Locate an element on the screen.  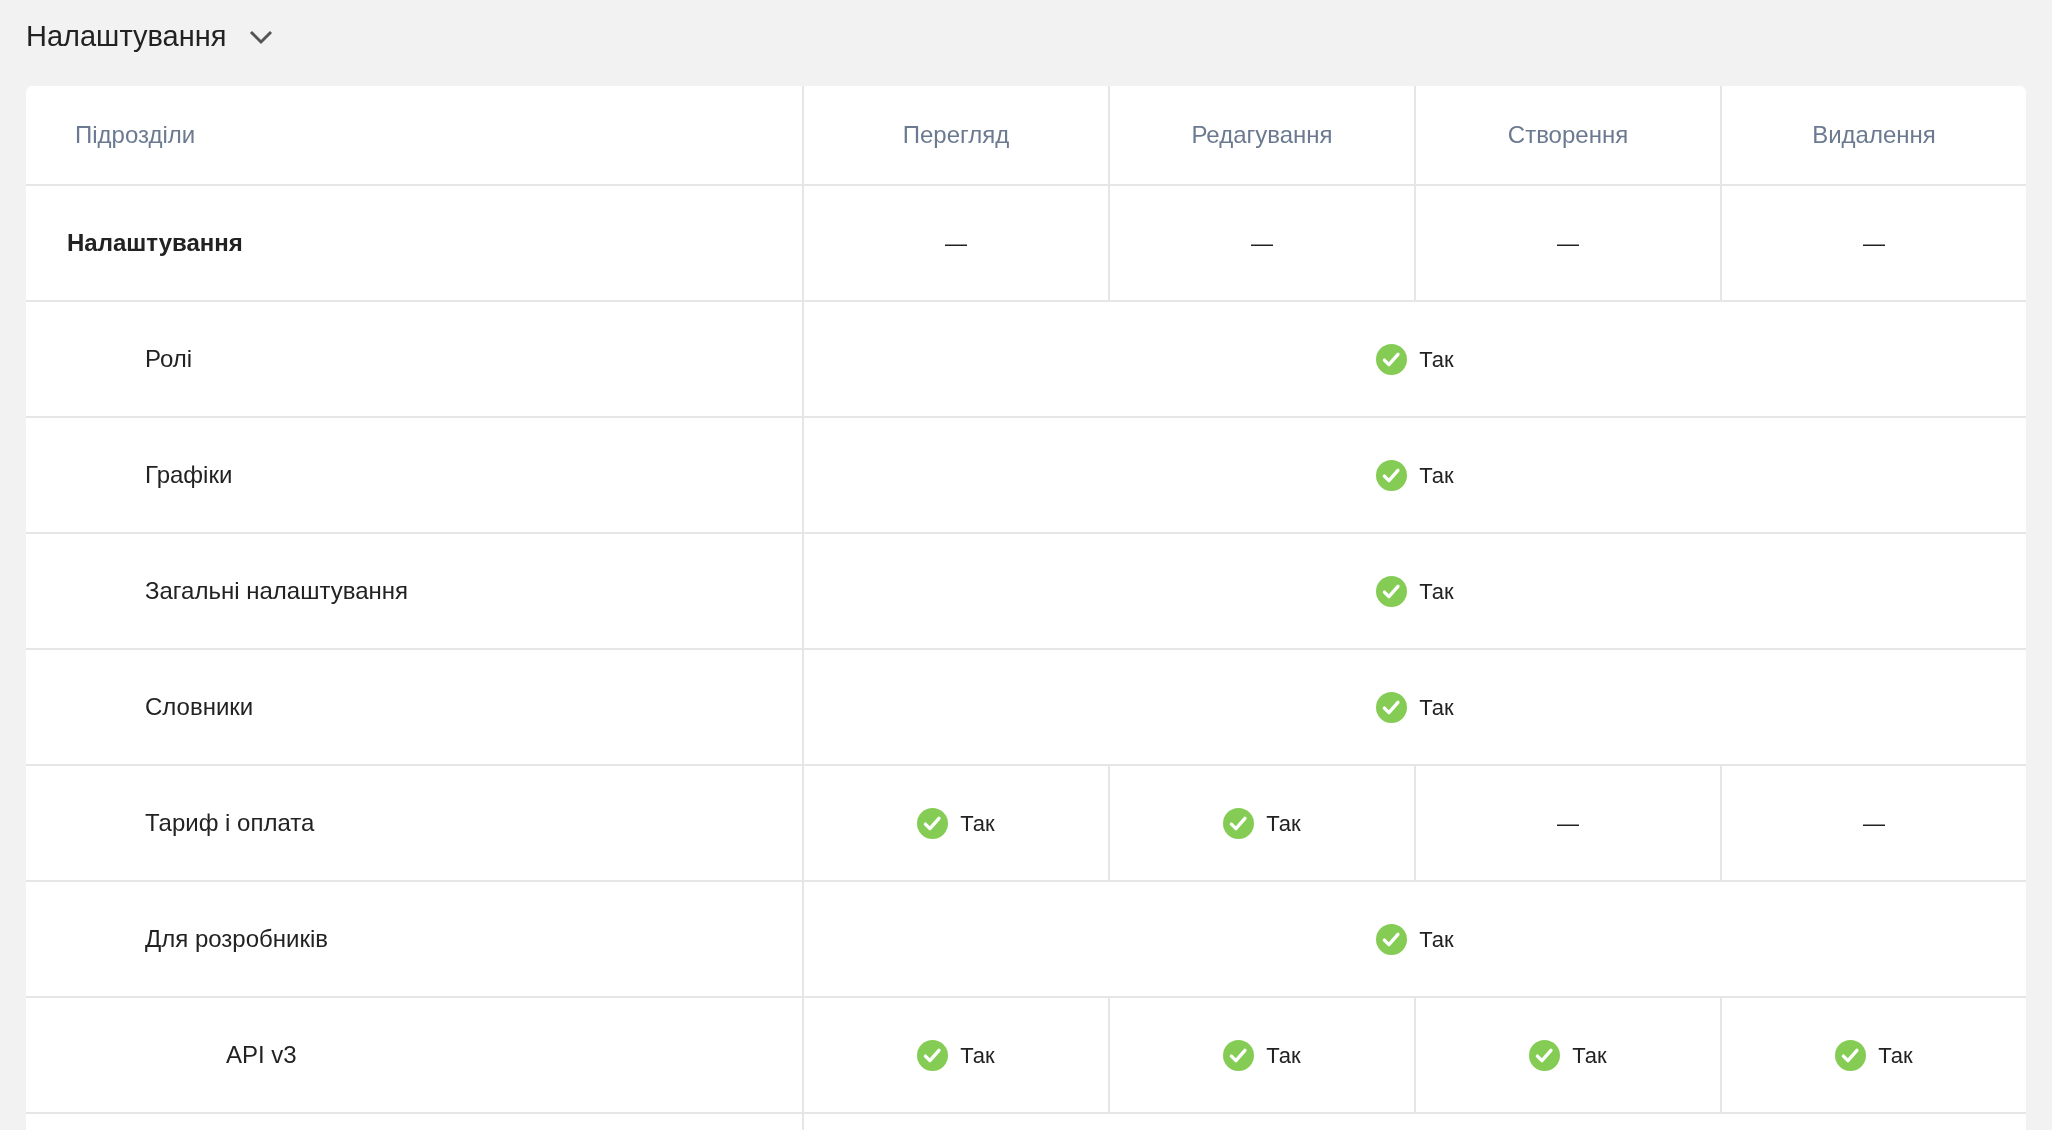
section-title: Налаштування is located at coordinates (126, 37).